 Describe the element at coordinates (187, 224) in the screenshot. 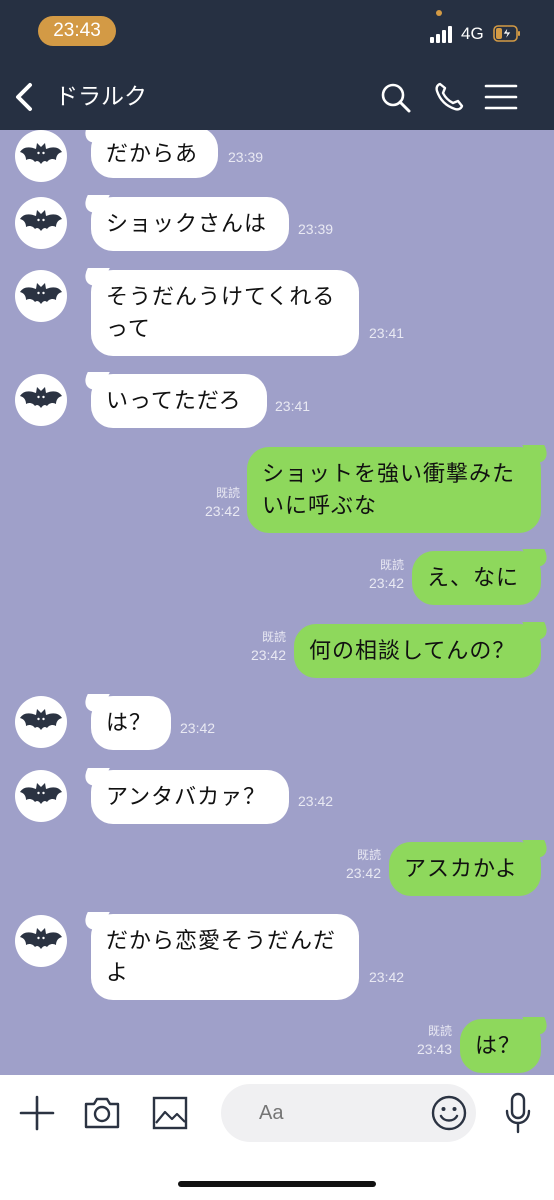

I see `message-text: ショックさんは` at that location.